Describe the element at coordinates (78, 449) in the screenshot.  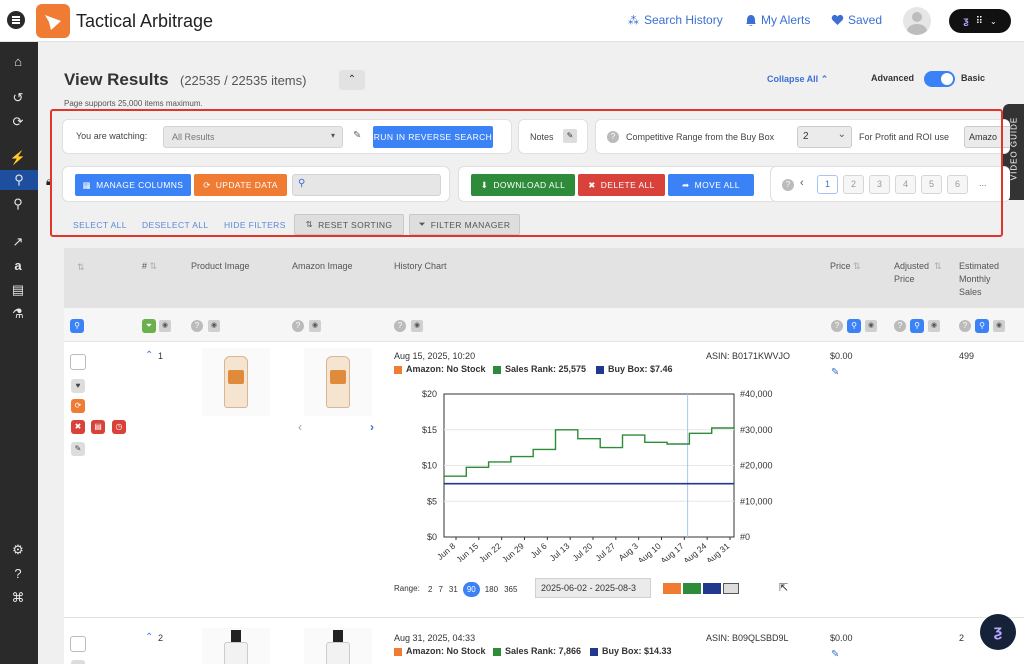
I see `edit-icon: ✎` at that location.